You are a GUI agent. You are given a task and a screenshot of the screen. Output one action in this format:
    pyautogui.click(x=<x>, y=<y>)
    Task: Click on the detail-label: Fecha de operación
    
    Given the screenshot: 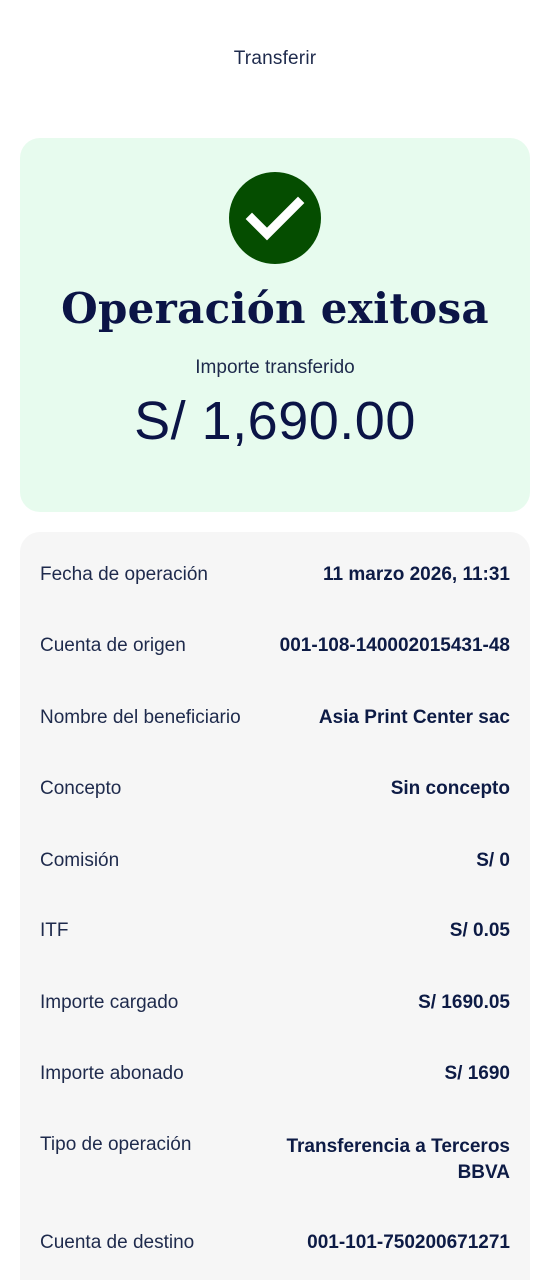 What is the action you would take?
    pyautogui.click(x=124, y=574)
    